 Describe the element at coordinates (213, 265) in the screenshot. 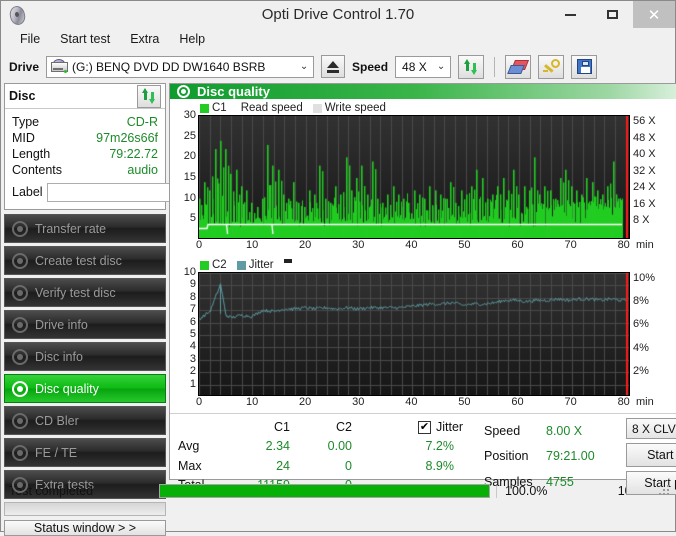

I see `legend-c2: C2` at that location.